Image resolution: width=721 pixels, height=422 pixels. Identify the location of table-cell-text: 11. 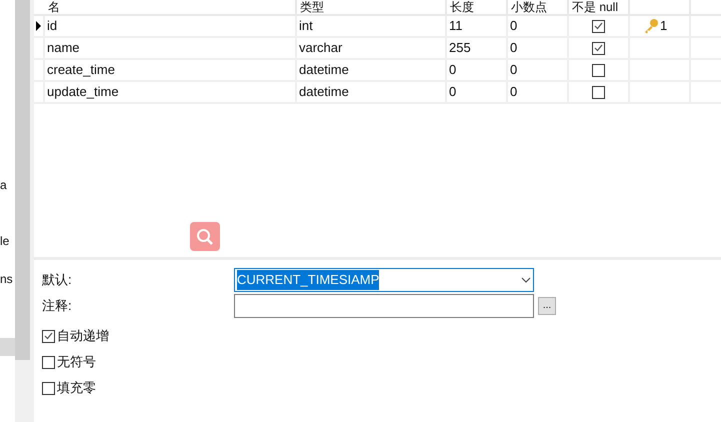
(455, 26).